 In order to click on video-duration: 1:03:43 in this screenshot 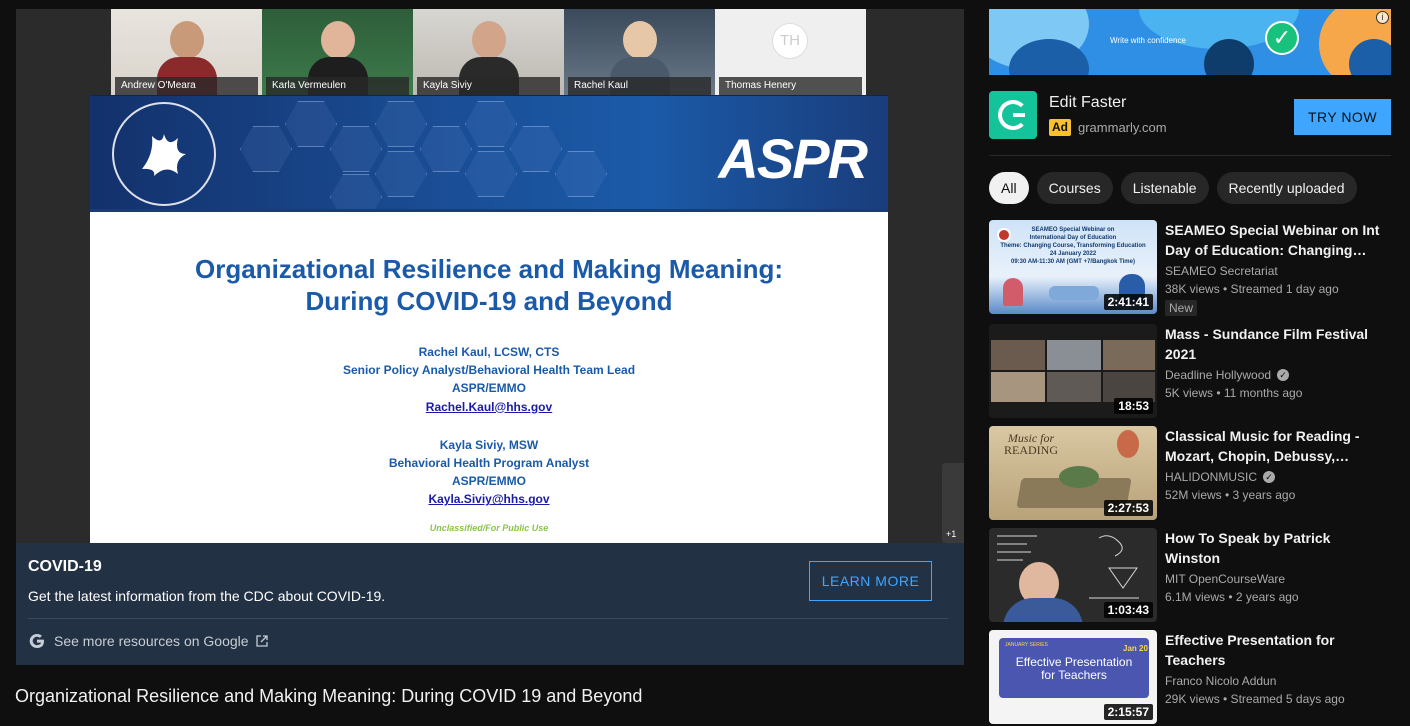, I will do `click(1128, 610)`.